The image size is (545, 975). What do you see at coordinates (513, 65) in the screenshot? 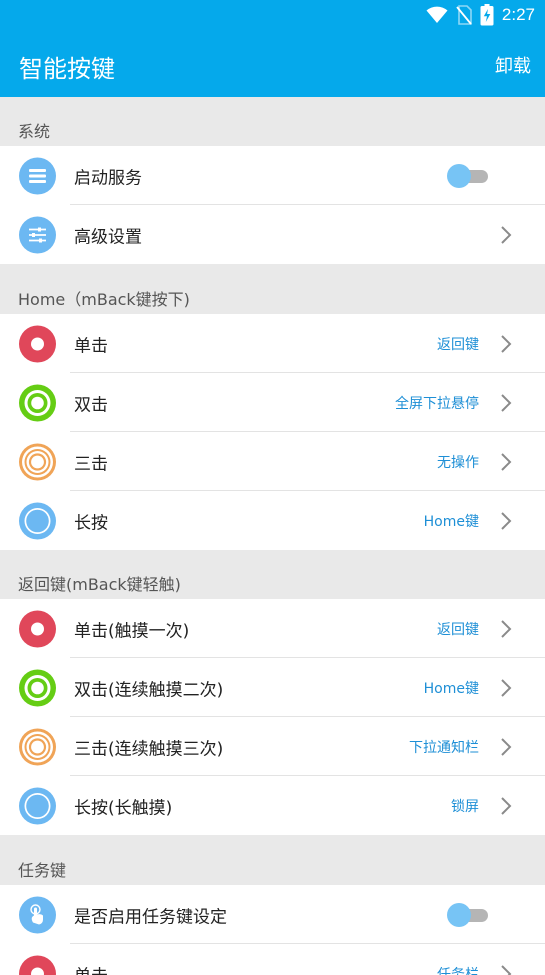
I see `uninstall-button: 卸载` at bounding box center [513, 65].